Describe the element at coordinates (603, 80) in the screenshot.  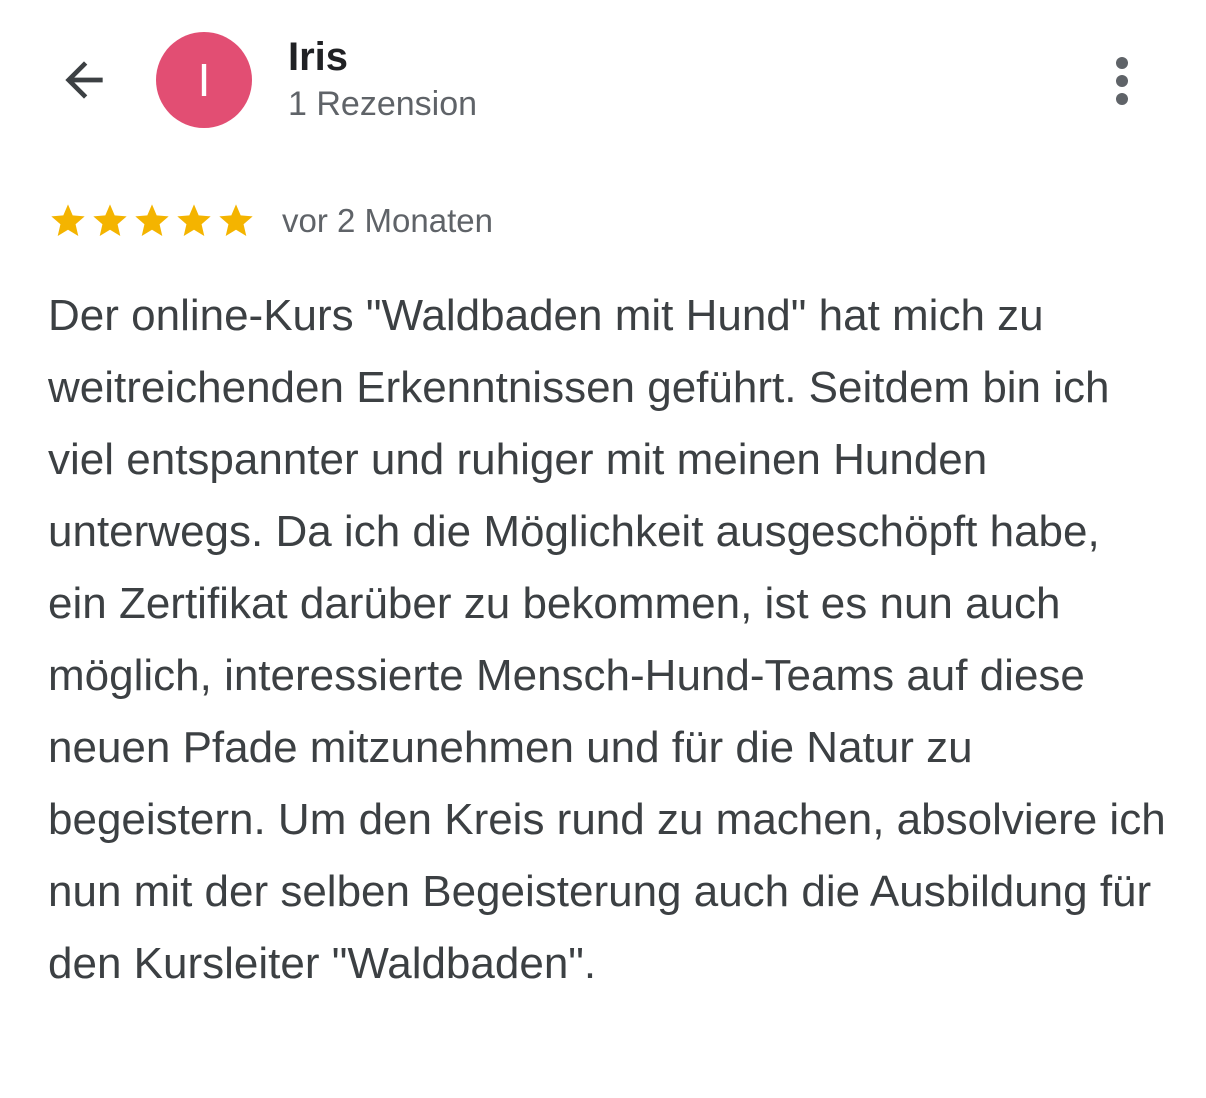
I see `review-header: I Iris 1 Rezension` at that location.